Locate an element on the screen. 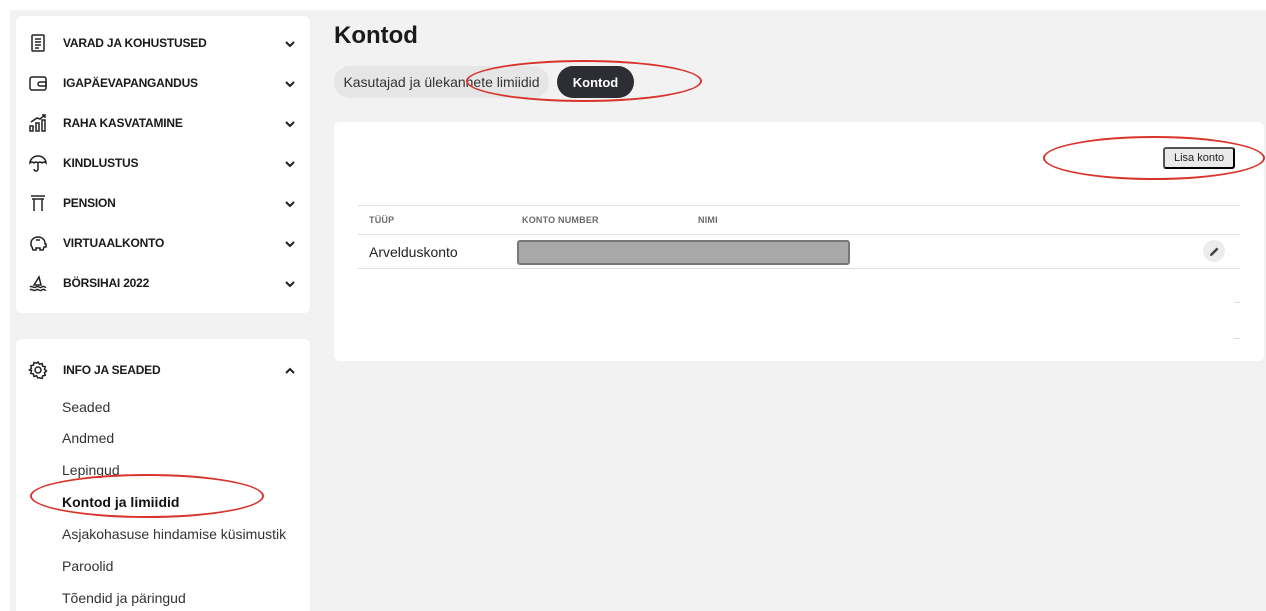  gear-icon is located at coordinates (38, 370).